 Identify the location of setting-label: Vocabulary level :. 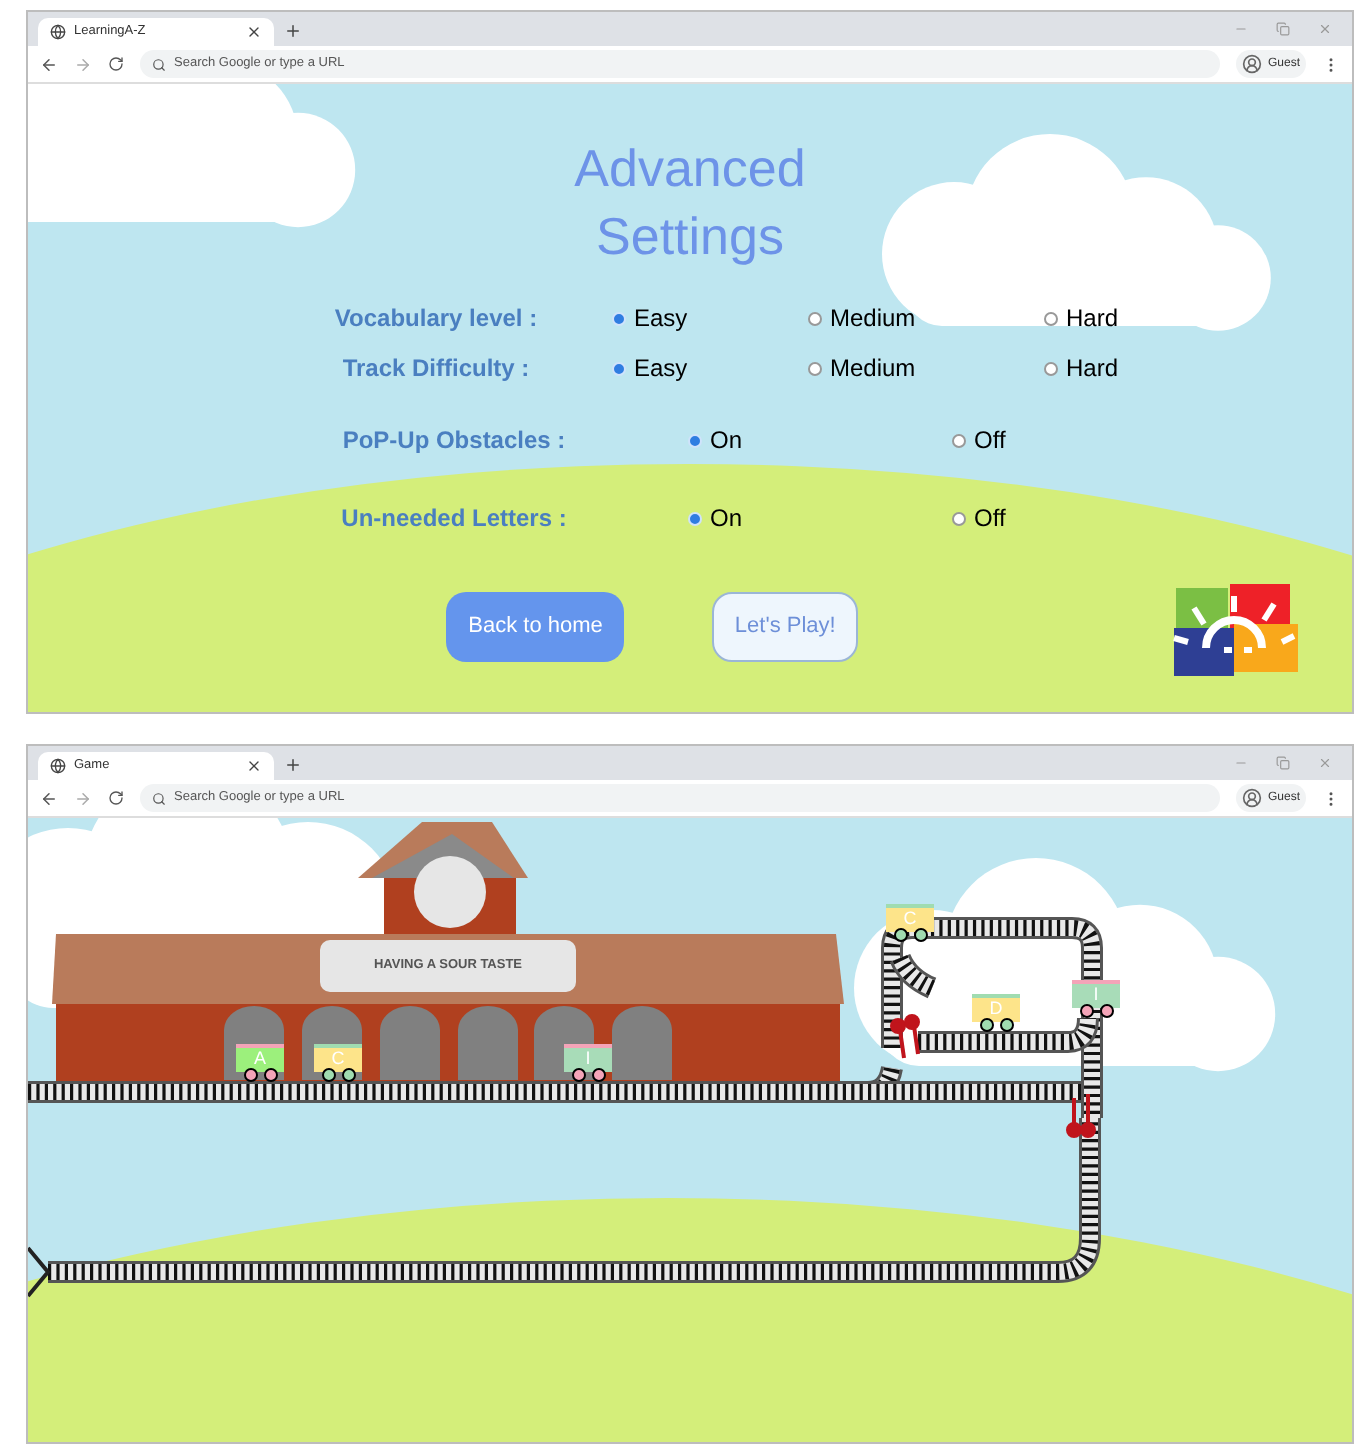
(436, 319).